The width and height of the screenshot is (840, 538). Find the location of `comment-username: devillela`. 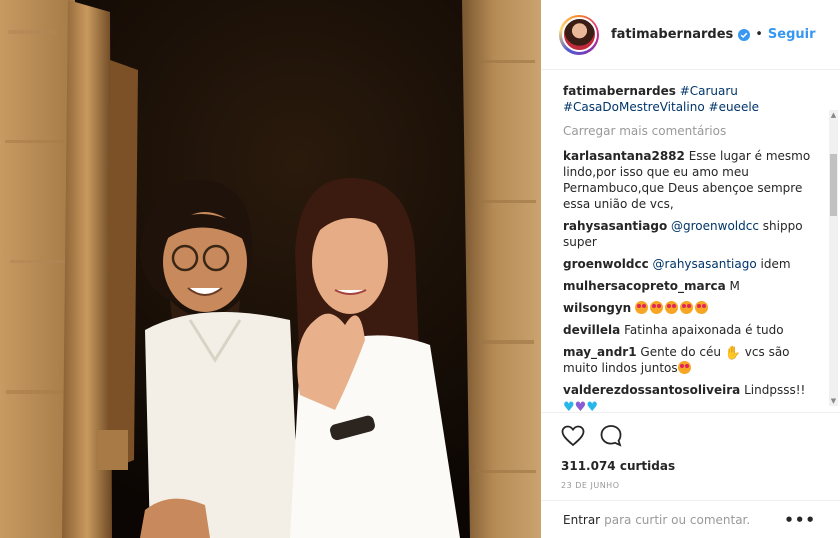

comment-username: devillela is located at coordinates (591, 330).